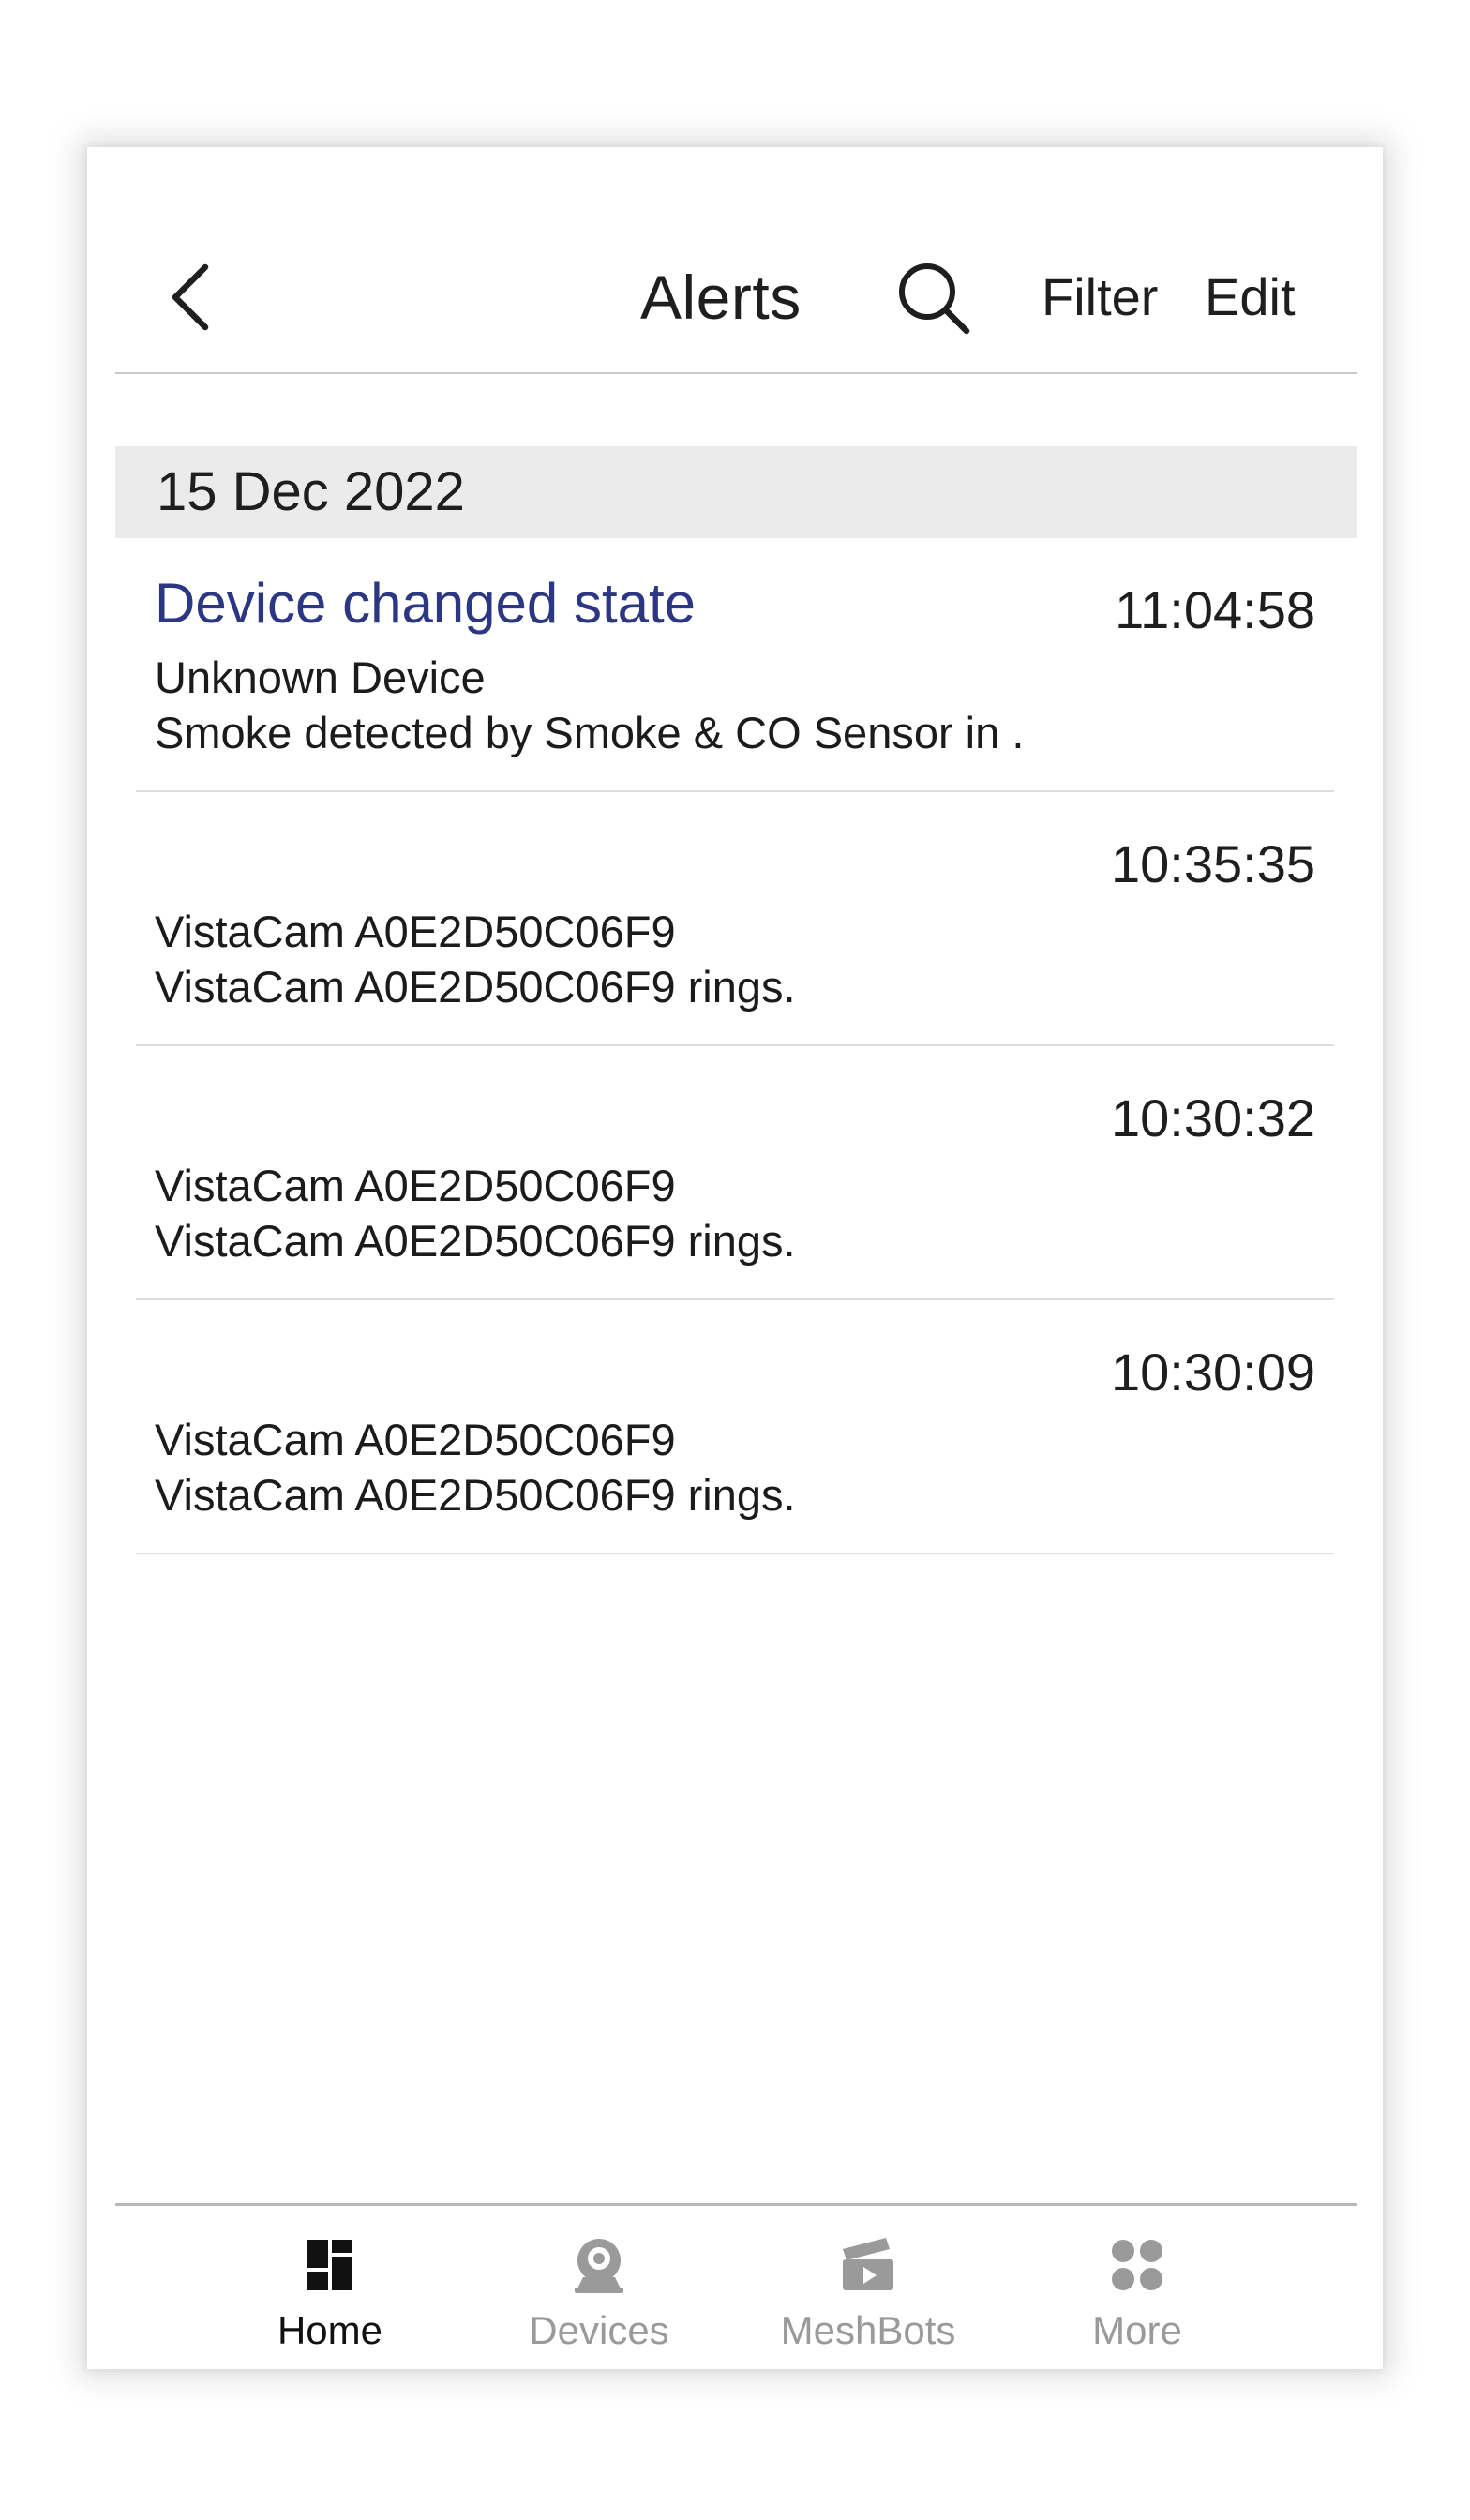 This screenshot has width=1470, height=2520. I want to click on tab-meshbots-label: MeshBots, so click(868, 2330).